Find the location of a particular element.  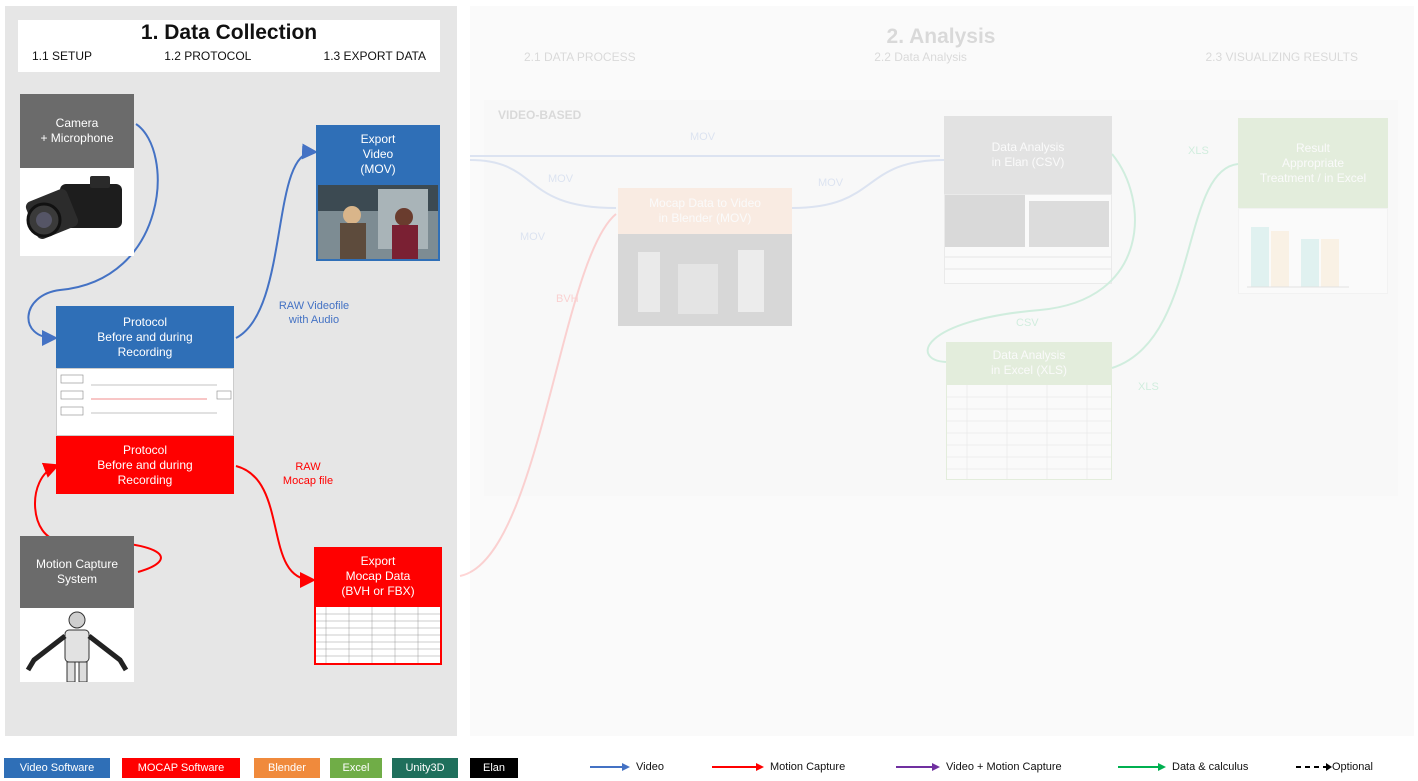

green-arrow-icon is located at coordinates (1142, 767).